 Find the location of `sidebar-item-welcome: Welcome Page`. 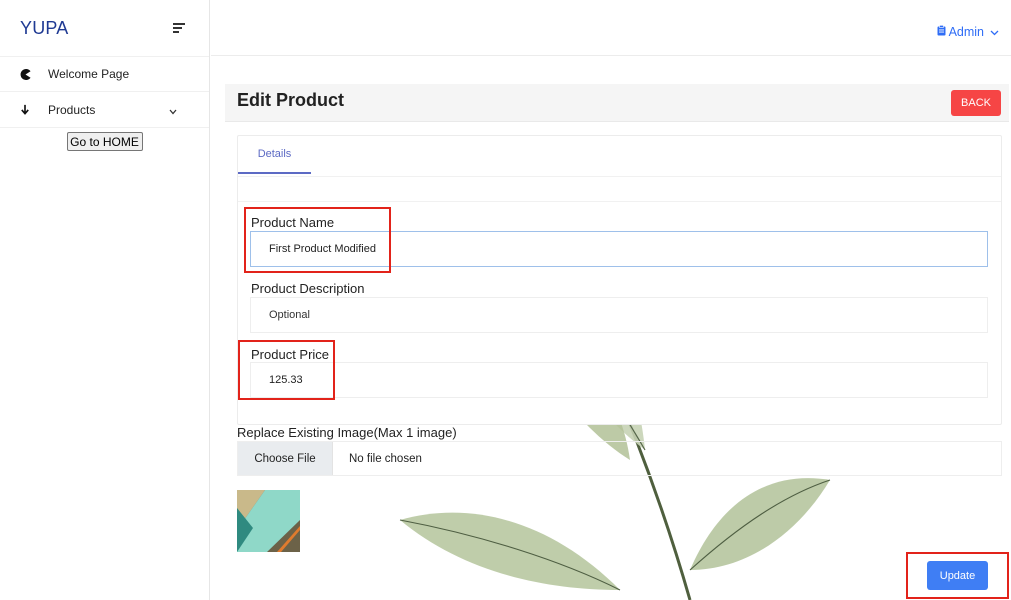

sidebar-item-welcome: Welcome Page is located at coordinates (104, 74).